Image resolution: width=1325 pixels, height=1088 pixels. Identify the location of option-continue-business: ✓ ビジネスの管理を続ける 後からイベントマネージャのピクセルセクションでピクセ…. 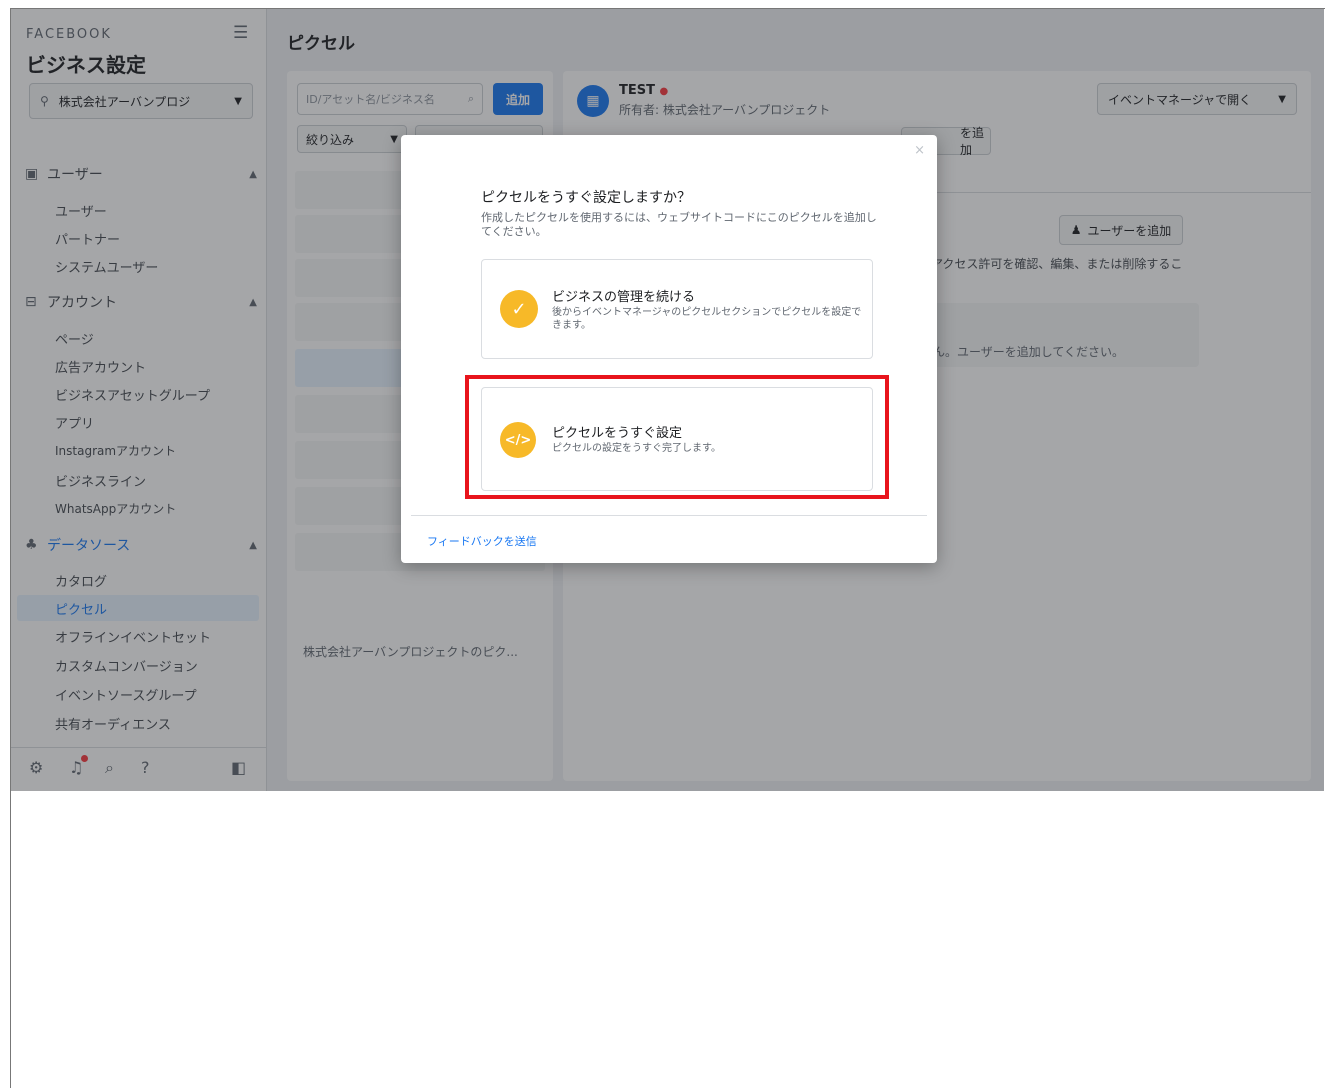
(677, 309).